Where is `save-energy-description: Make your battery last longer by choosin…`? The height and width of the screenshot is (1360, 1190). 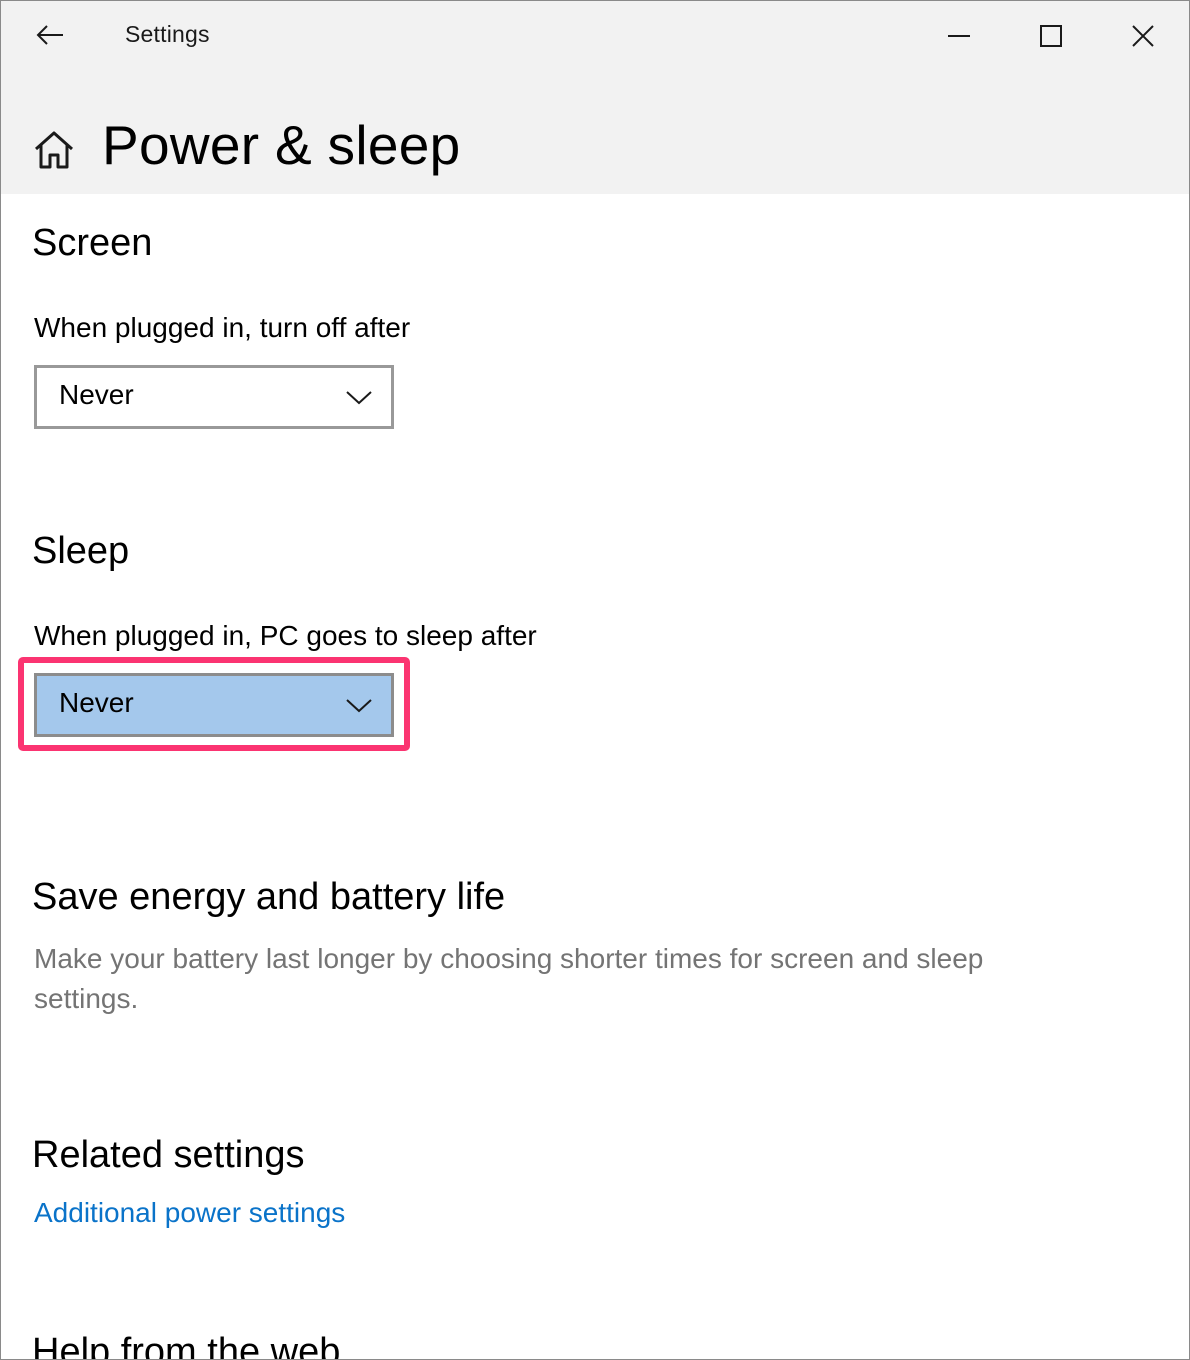 save-energy-description: Make your battery last longer by choosin… is located at coordinates (509, 978).